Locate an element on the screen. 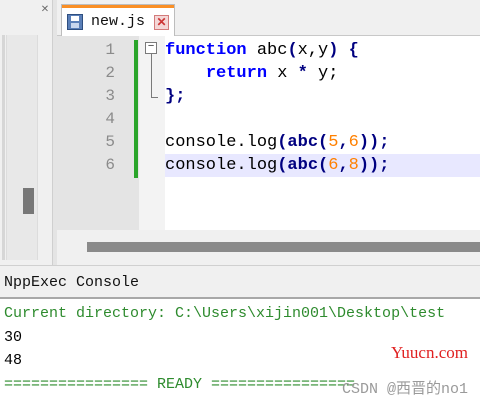  line-number: 6 is located at coordinates (110, 165).